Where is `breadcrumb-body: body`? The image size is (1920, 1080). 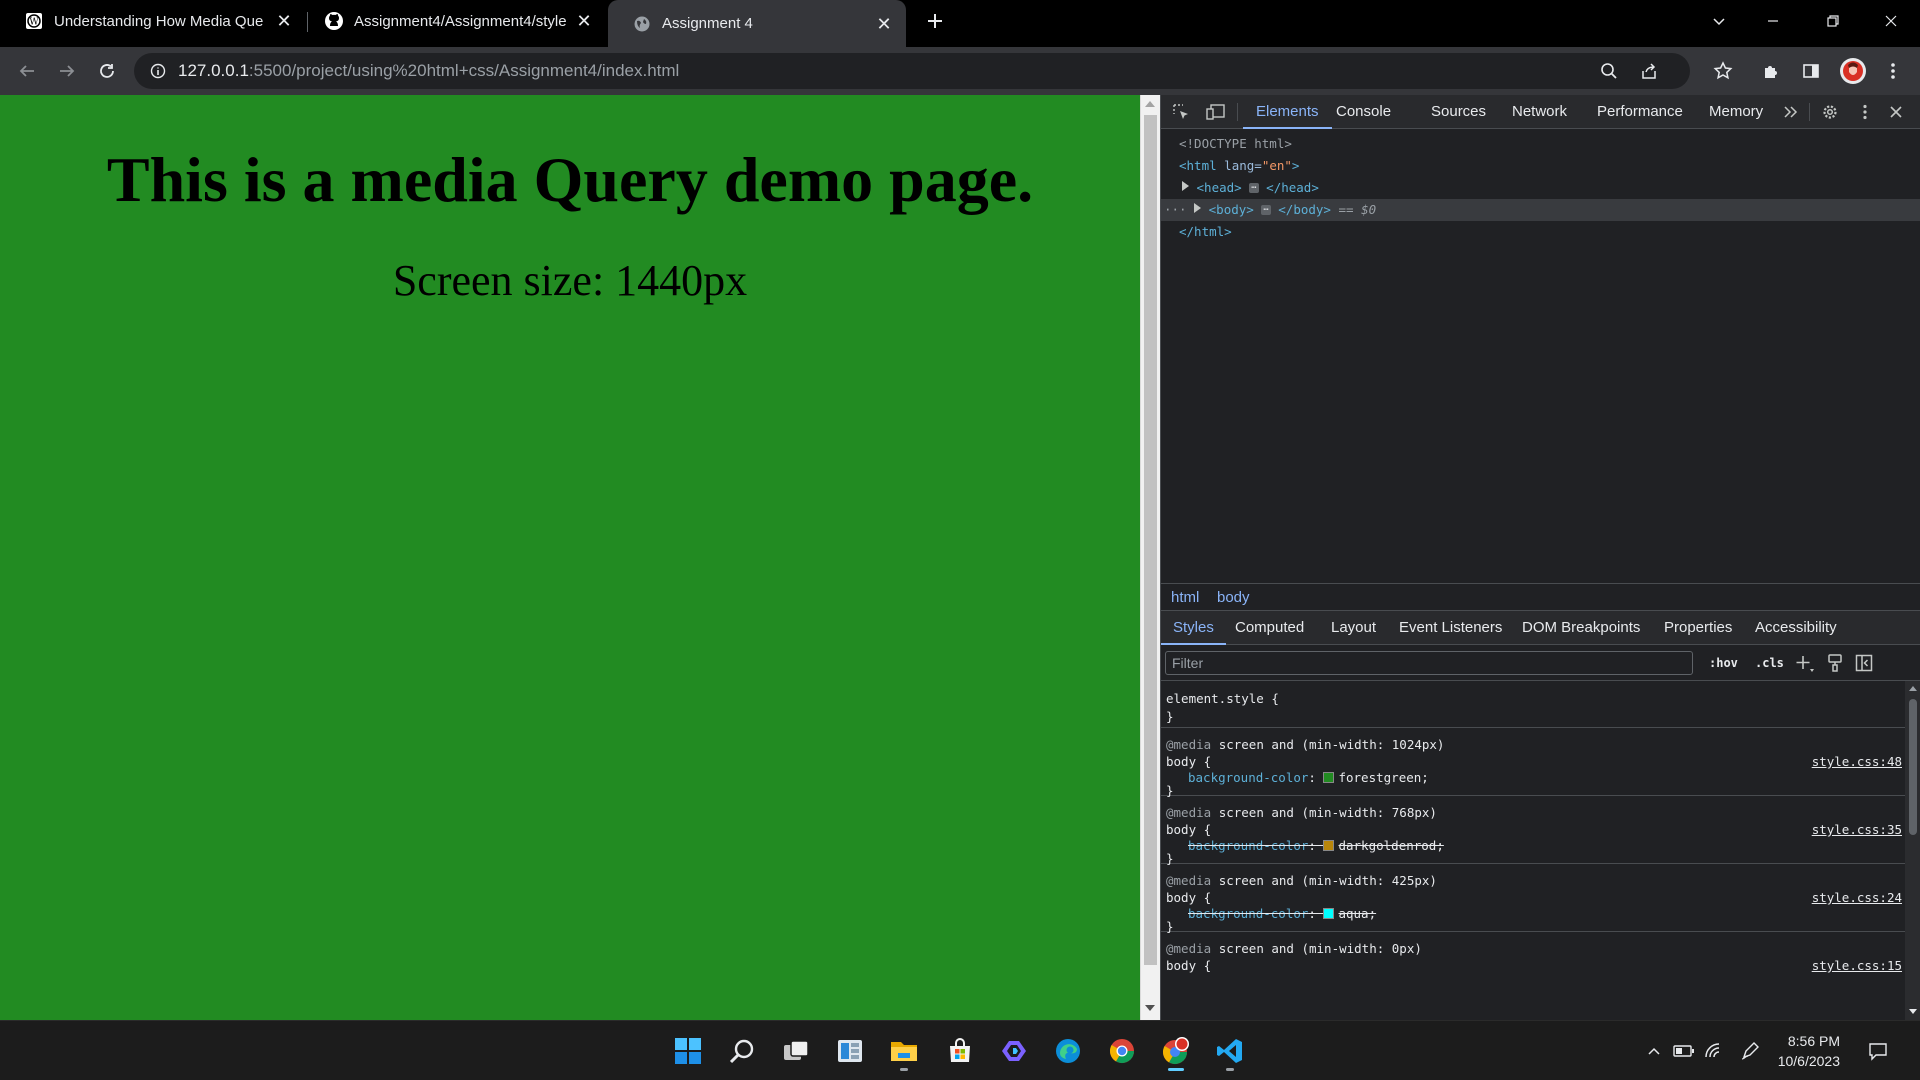 breadcrumb-body: body is located at coordinates (1233, 598).